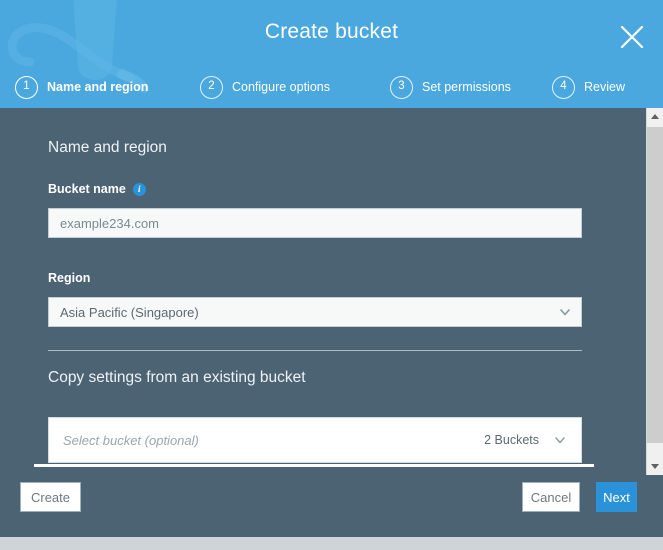  I want to click on window-bottom-strip, so click(331, 543).